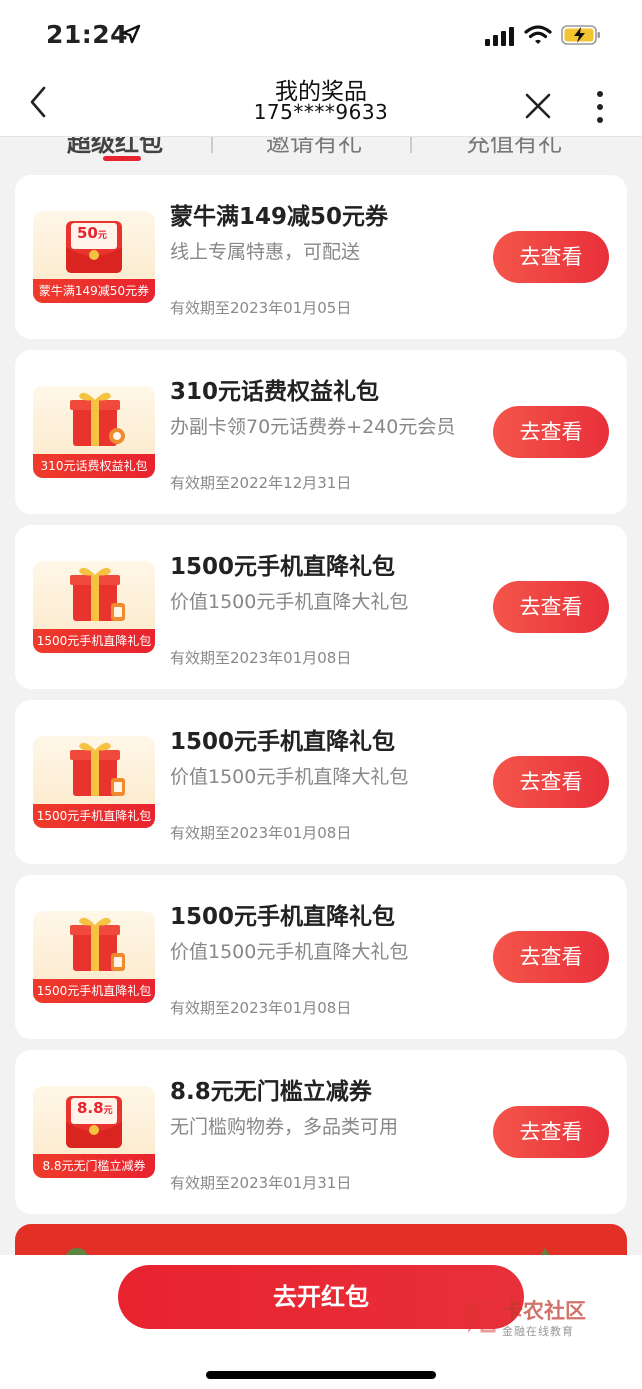 The height and width of the screenshot is (1389, 642). I want to click on prize-expiry: 有效期至2023年01月31日, so click(261, 1183).